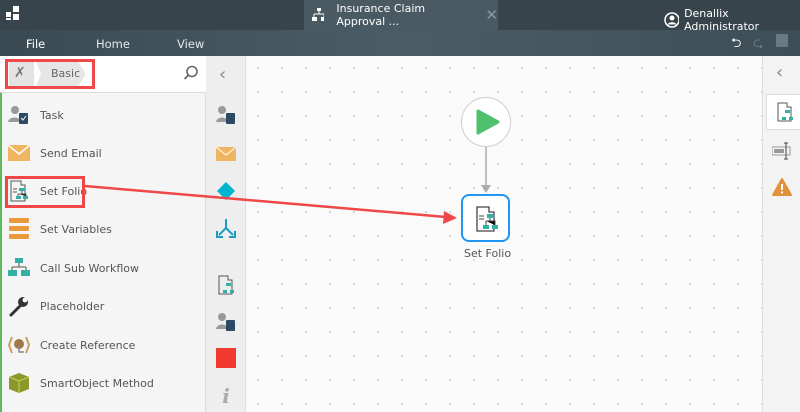  What do you see at coordinates (400, 43) in the screenshot?
I see `menu-bar: File Home View ⮌ ⮎` at bounding box center [400, 43].